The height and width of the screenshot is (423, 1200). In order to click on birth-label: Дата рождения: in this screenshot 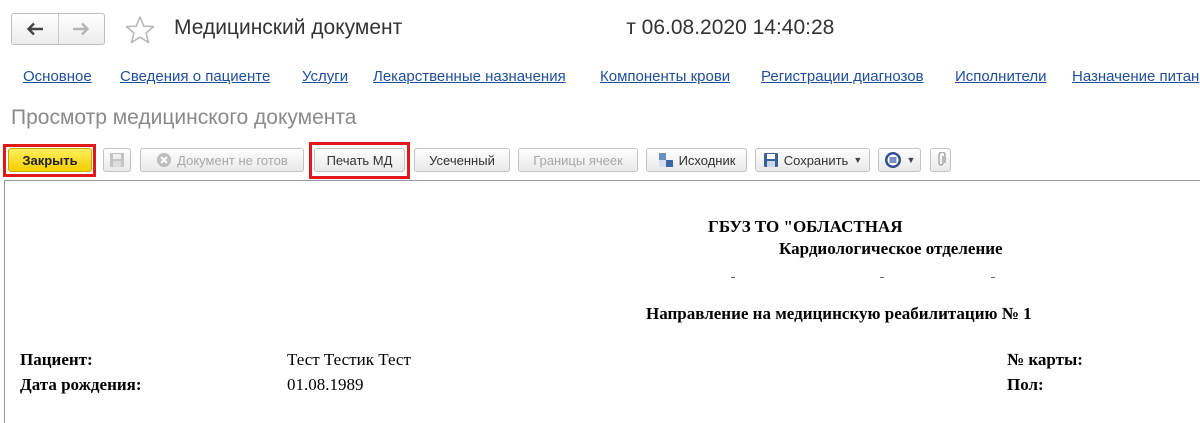, I will do `click(81, 384)`.